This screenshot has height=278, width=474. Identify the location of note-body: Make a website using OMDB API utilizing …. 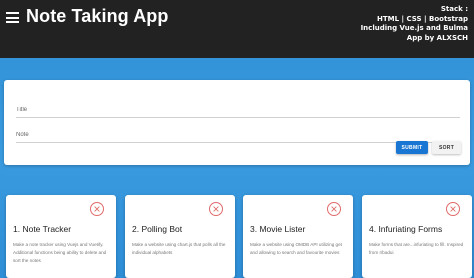
(296, 248).